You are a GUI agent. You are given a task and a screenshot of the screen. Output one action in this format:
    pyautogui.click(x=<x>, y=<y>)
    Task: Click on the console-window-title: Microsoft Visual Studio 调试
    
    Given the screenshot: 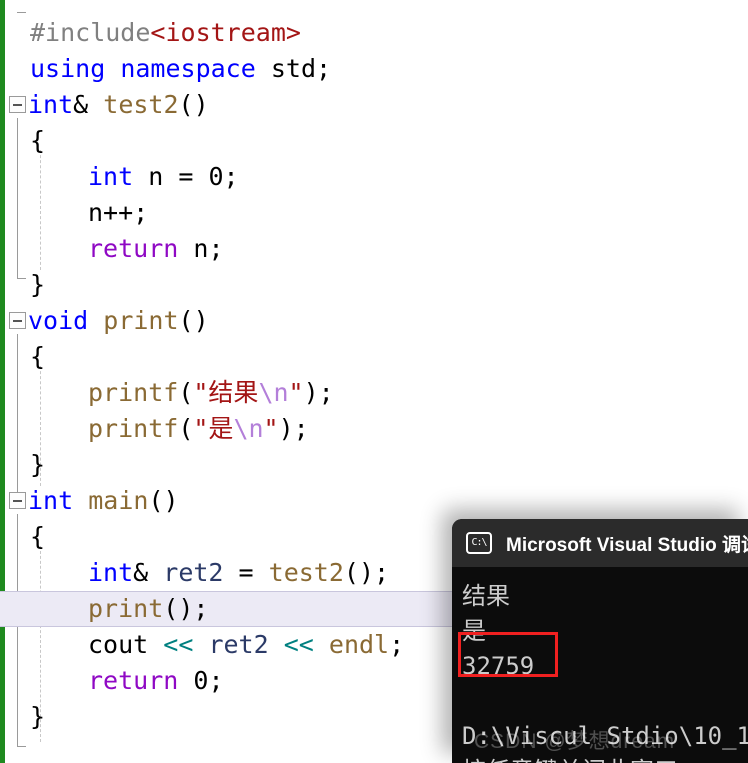 What is the action you would take?
    pyautogui.click(x=627, y=545)
    